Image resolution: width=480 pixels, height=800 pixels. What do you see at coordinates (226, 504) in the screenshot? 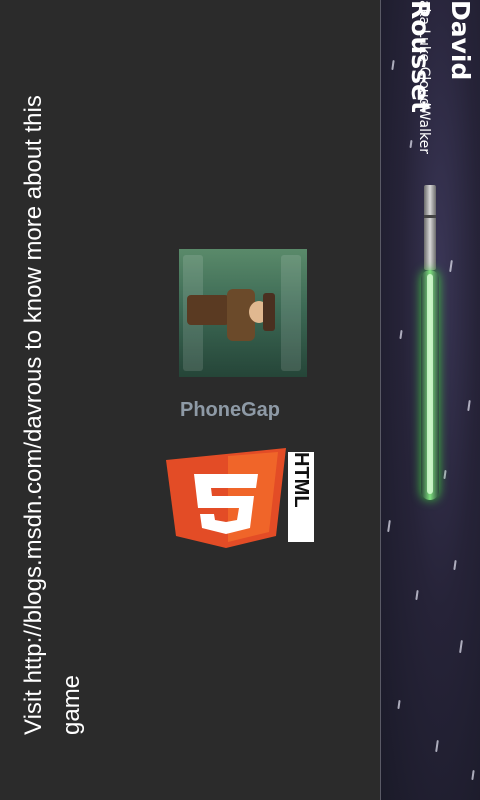
I see `html5-five-glyph` at bounding box center [226, 504].